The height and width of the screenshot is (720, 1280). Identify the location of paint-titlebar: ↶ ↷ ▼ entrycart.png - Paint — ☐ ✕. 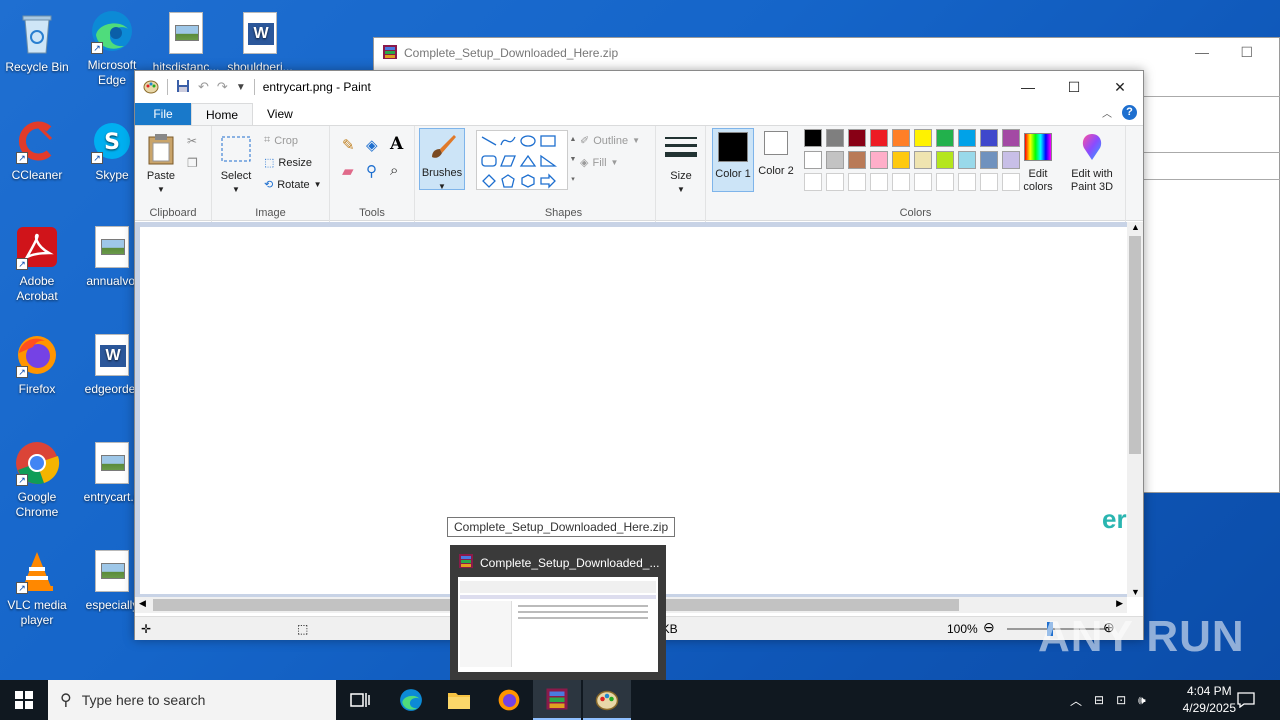
(639, 87).